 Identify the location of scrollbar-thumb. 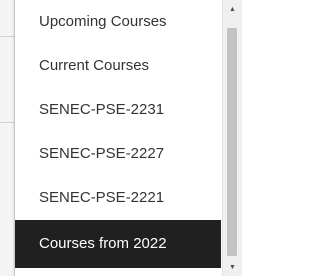
(232, 142).